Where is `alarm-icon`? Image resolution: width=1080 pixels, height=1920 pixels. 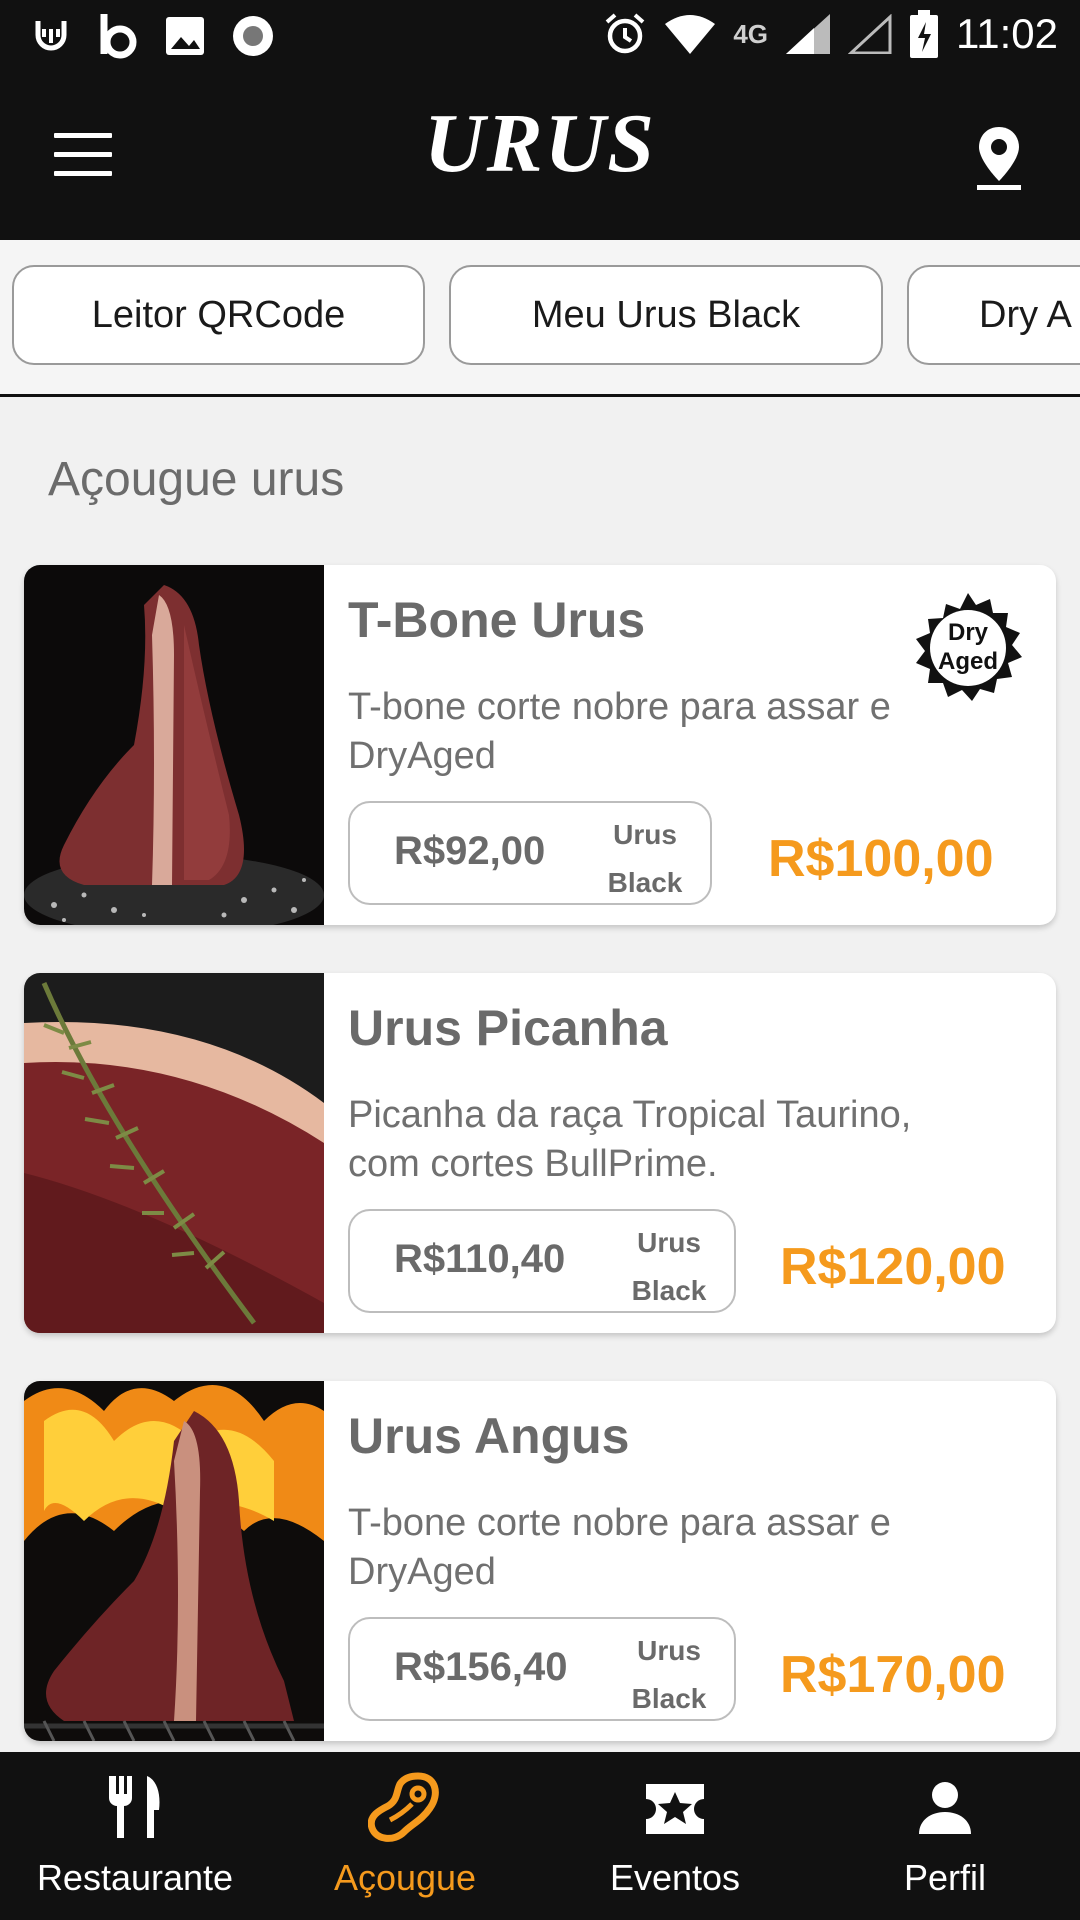 alarm-icon is located at coordinates (625, 33).